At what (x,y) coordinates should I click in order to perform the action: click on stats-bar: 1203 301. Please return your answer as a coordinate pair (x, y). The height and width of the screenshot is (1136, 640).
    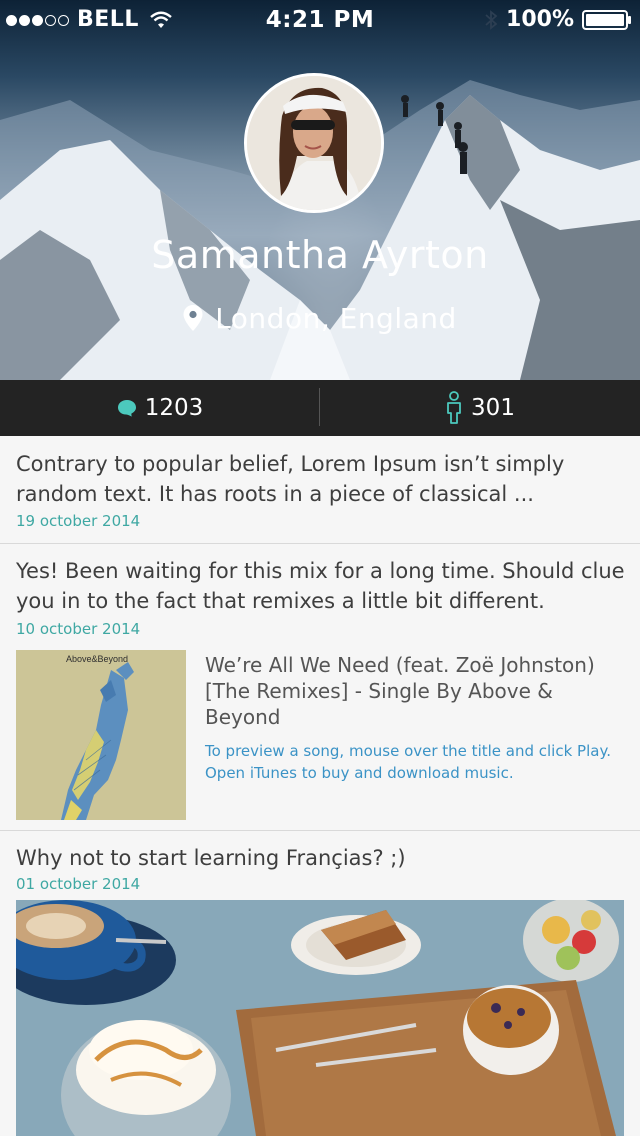
    Looking at the image, I should click on (320, 408).